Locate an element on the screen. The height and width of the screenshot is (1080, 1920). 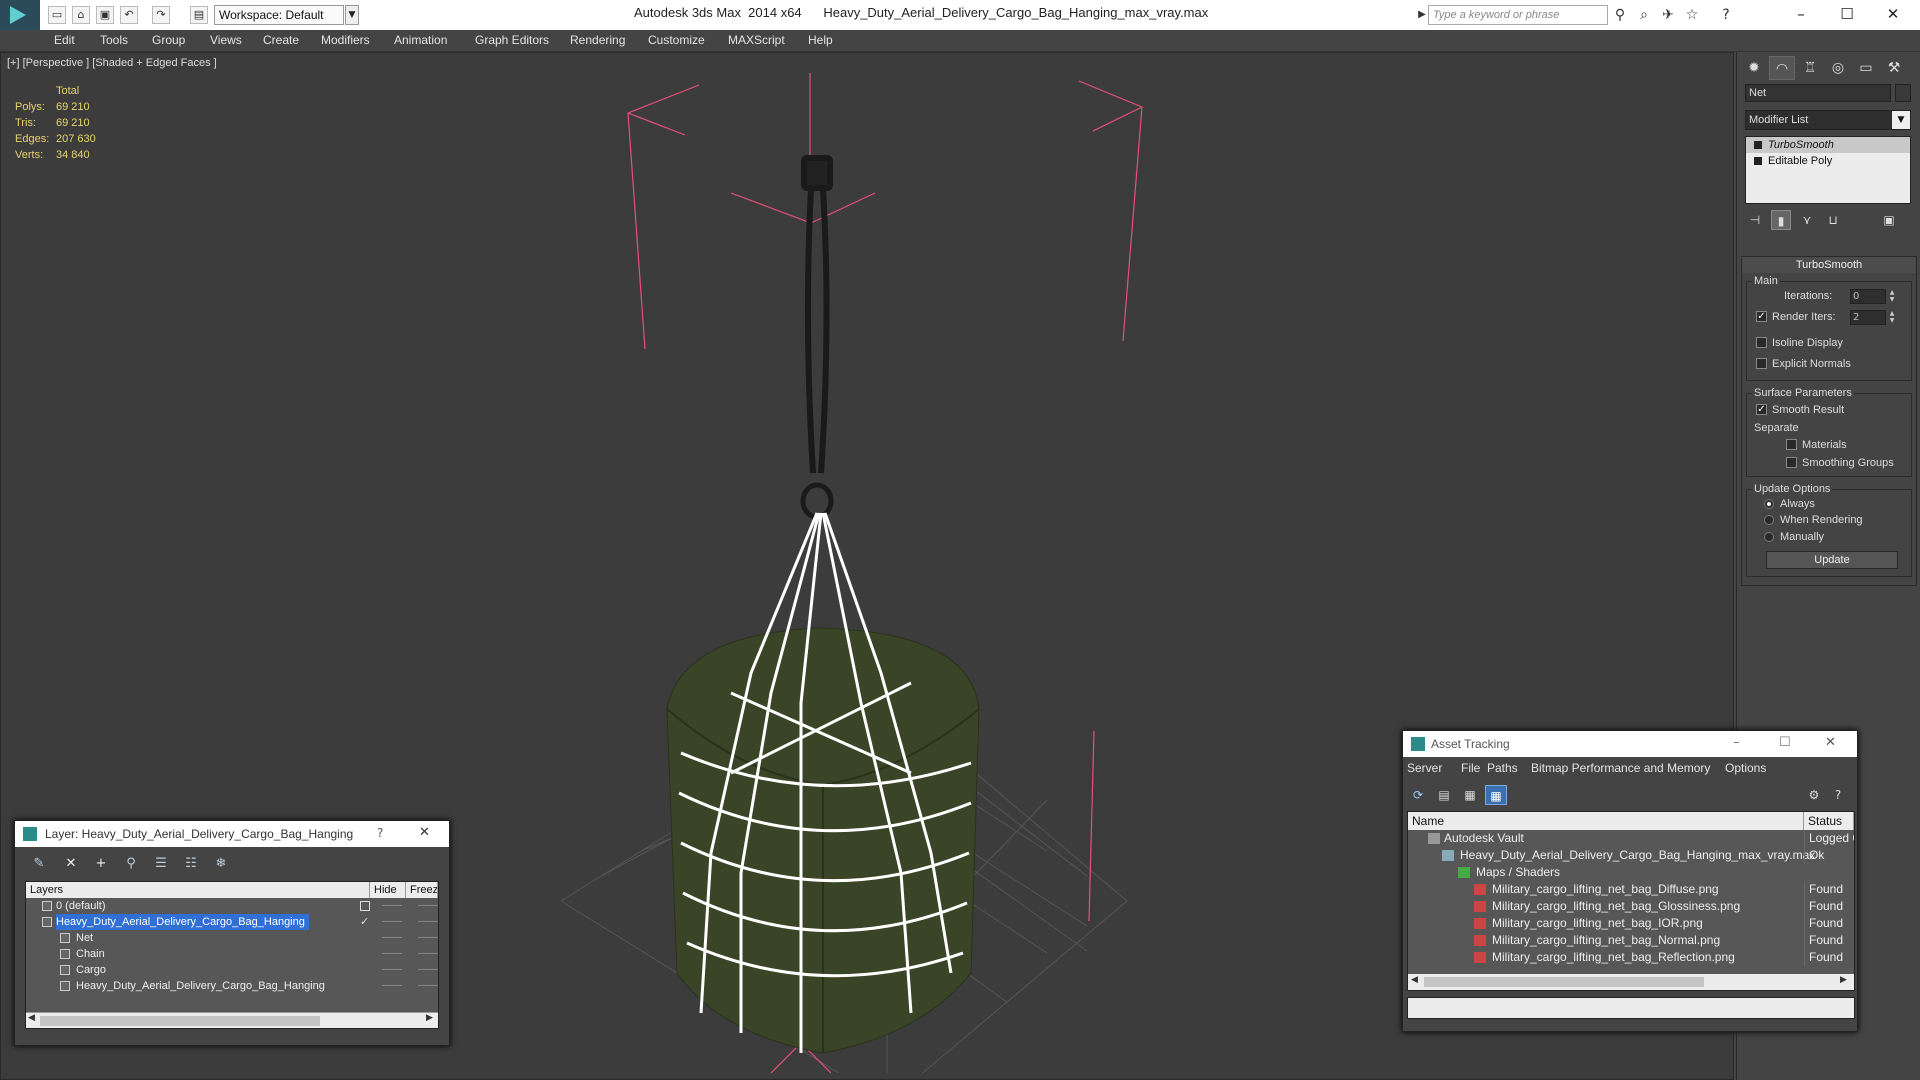
update-button: Update is located at coordinates (1832, 560).